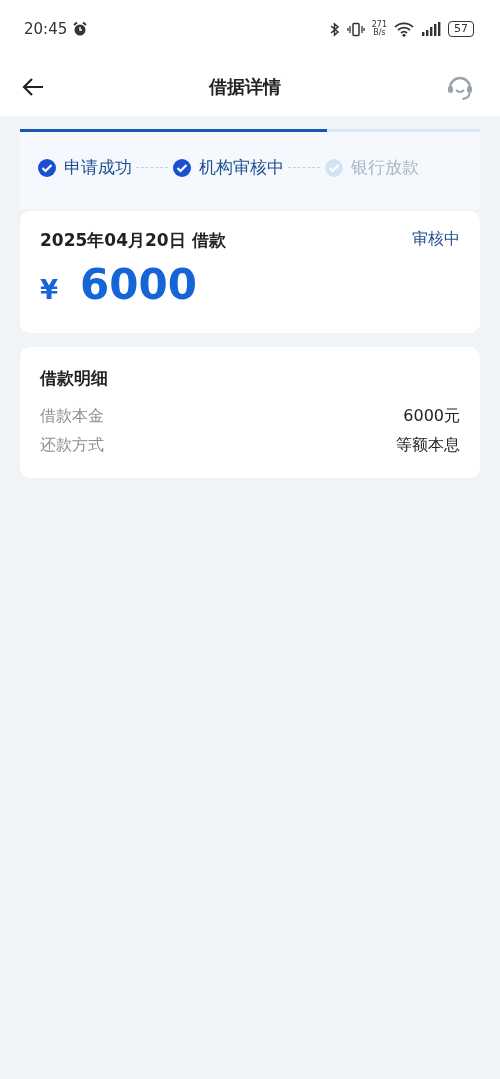  I want to click on detail-label: 还款方式, so click(72, 445).